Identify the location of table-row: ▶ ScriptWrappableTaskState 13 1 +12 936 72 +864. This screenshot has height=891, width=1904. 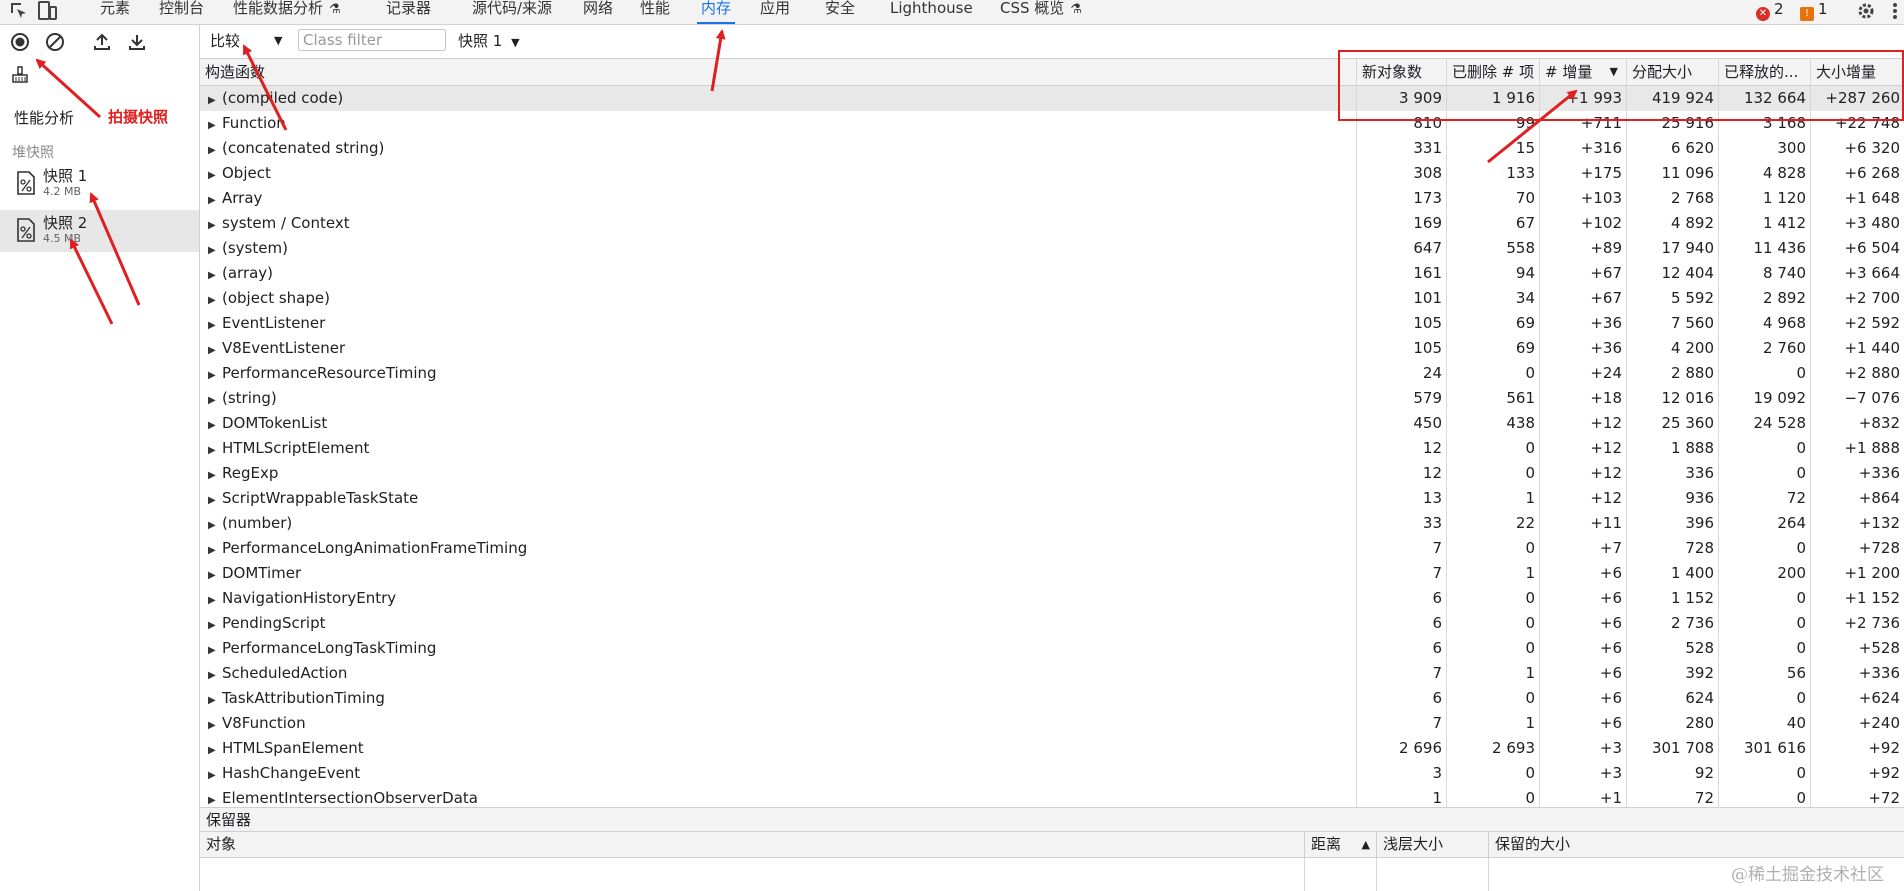
(1052, 498).